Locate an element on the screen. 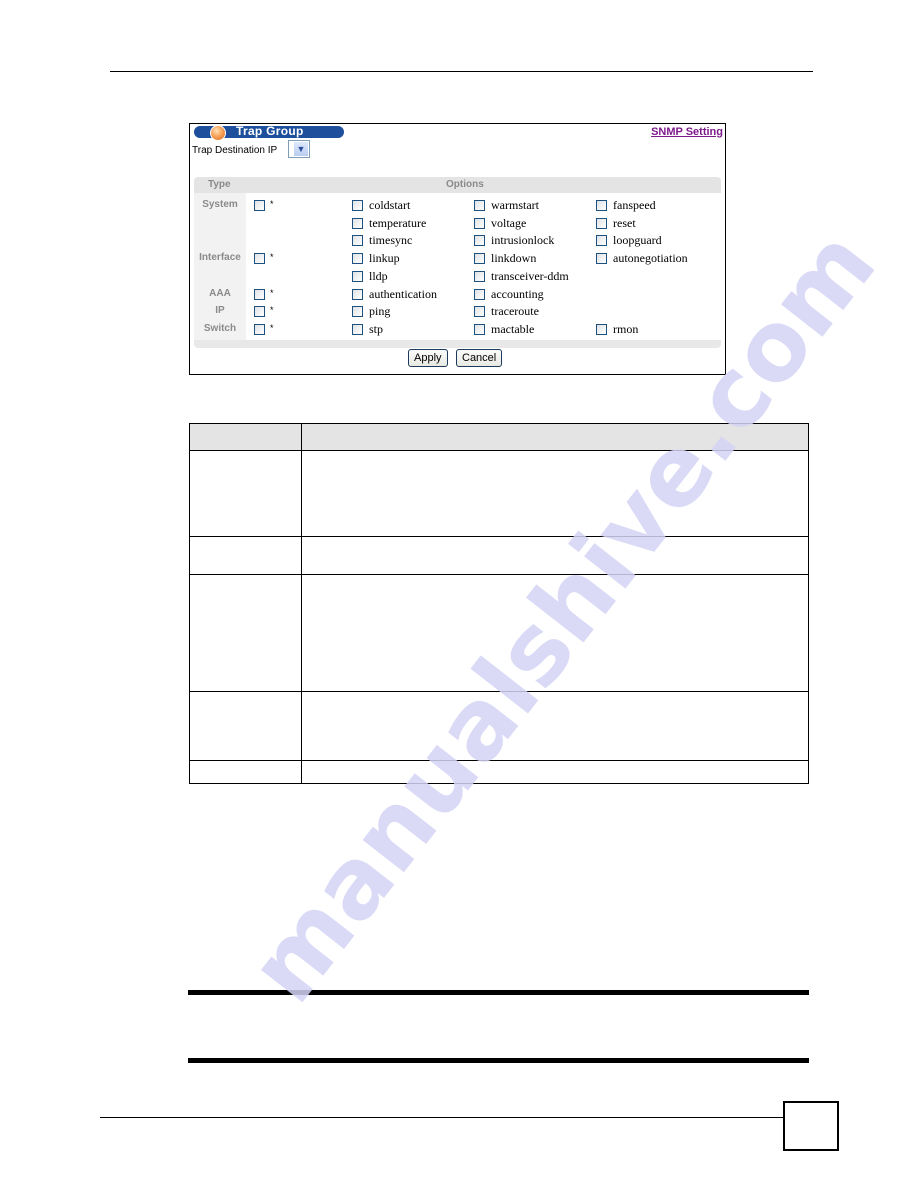 The image size is (918, 1188). option-label: timesync is located at coordinates (391, 240).